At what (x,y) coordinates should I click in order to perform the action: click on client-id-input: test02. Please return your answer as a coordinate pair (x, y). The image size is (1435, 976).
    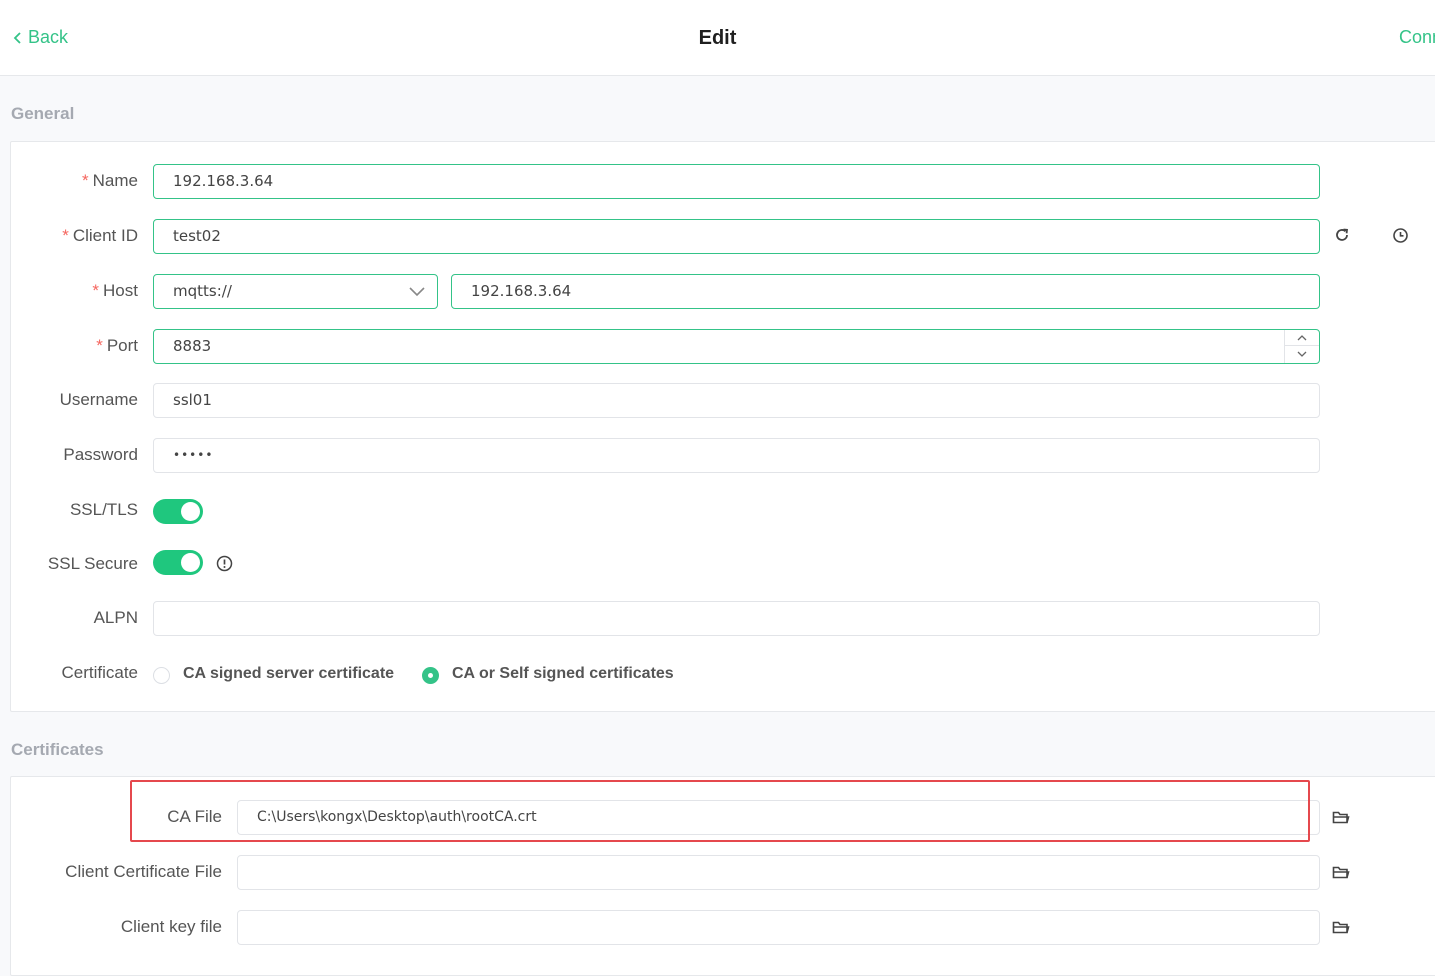
    Looking at the image, I should click on (736, 236).